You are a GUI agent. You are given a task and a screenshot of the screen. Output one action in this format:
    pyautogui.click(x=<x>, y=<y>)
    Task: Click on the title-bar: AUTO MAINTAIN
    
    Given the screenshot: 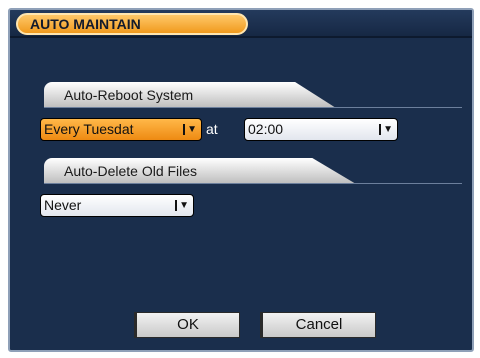 What is the action you would take?
    pyautogui.click(x=241, y=24)
    